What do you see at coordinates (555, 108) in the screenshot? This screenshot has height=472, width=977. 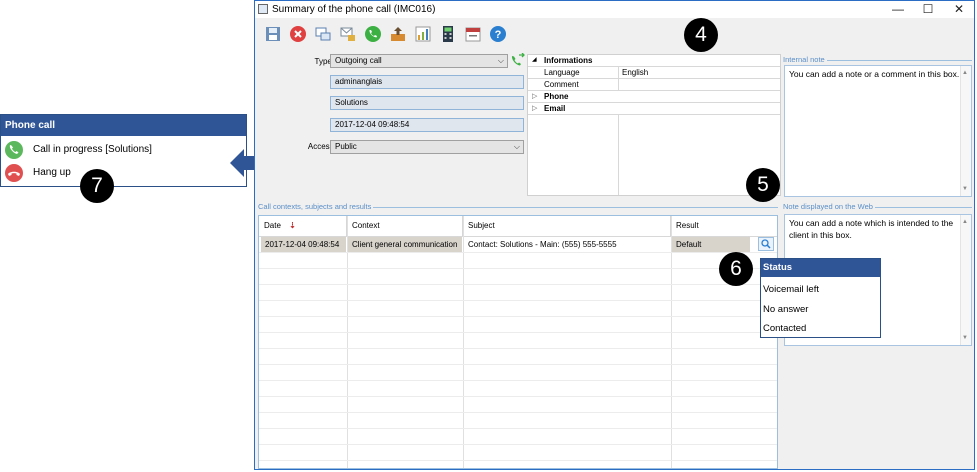 I see `email-header: Email` at bounding box center [555, 108].